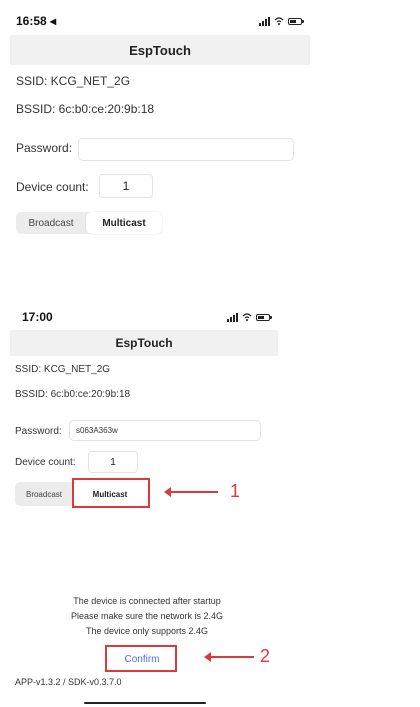 Image resolution: width=420 pixels, height=707 pixels. I want to click on ssid-text-top: SSID: KCG_NET_2G, so click(73, 81).